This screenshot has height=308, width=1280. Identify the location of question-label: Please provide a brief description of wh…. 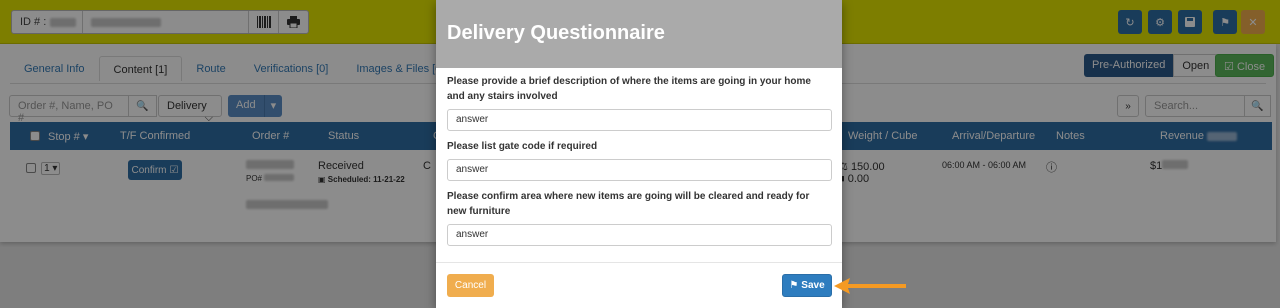
(629, 89).